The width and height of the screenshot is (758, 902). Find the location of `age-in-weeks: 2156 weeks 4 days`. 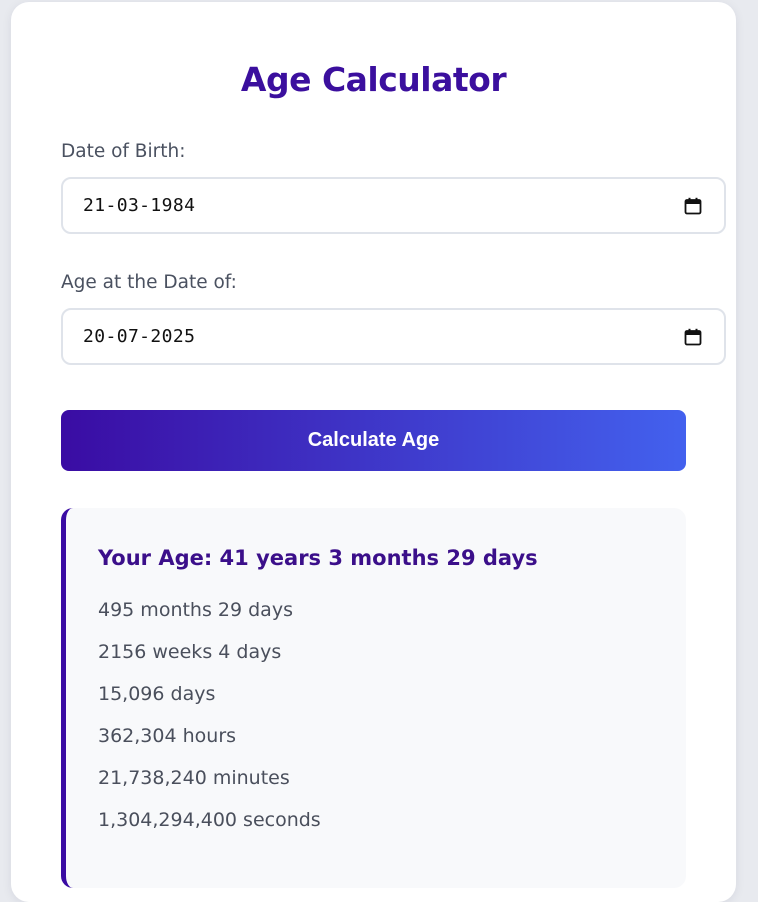

age-in-weeks: 2156 weeks 4 days is located at coordinates (190, 652).